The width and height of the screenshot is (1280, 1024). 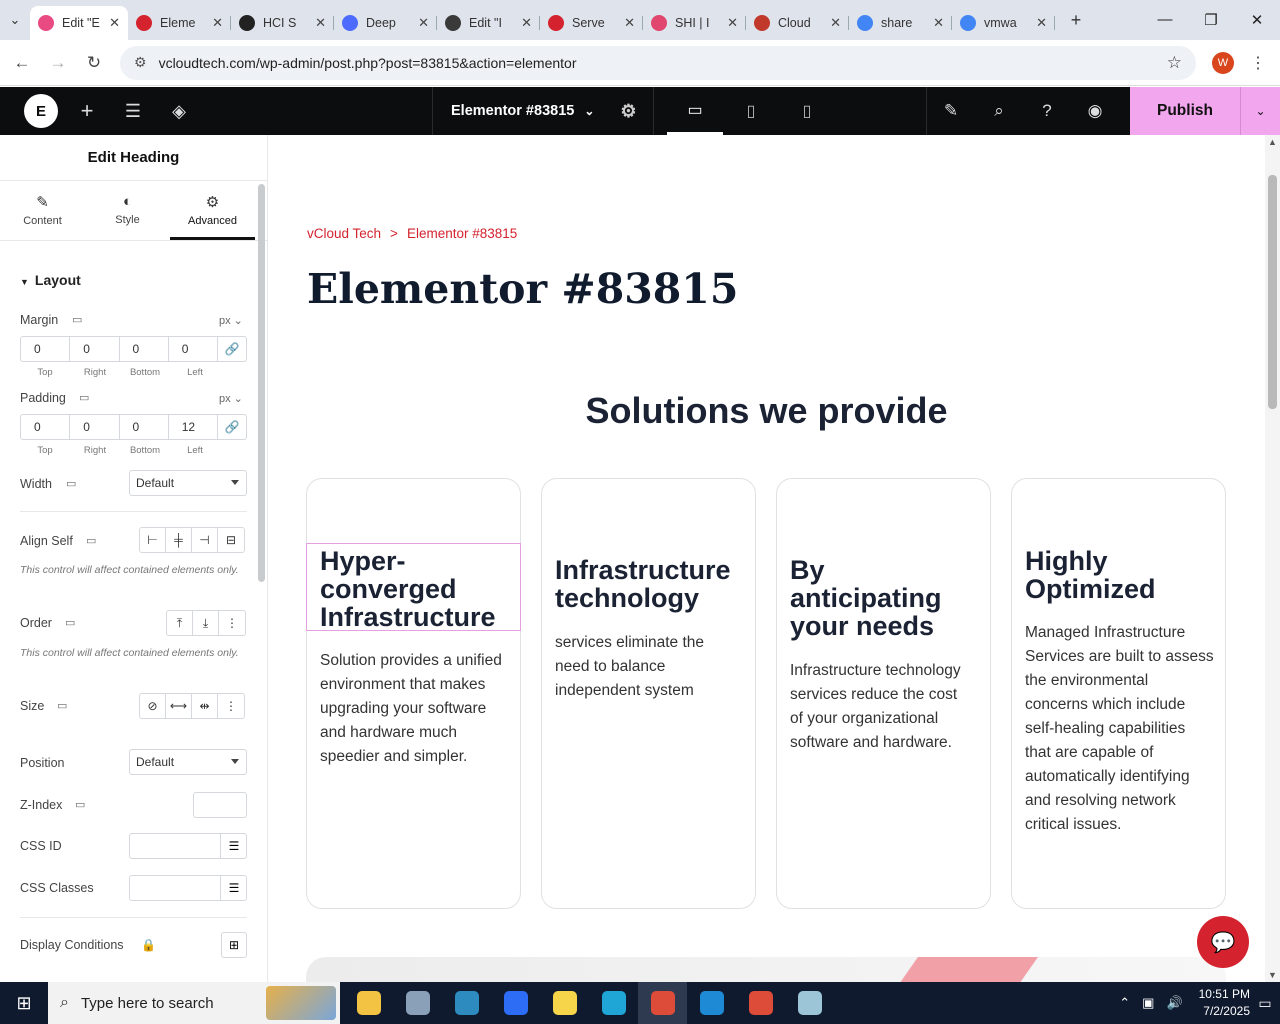 I want to click on restore-icon: ❐, so click(x=1211, y=20).